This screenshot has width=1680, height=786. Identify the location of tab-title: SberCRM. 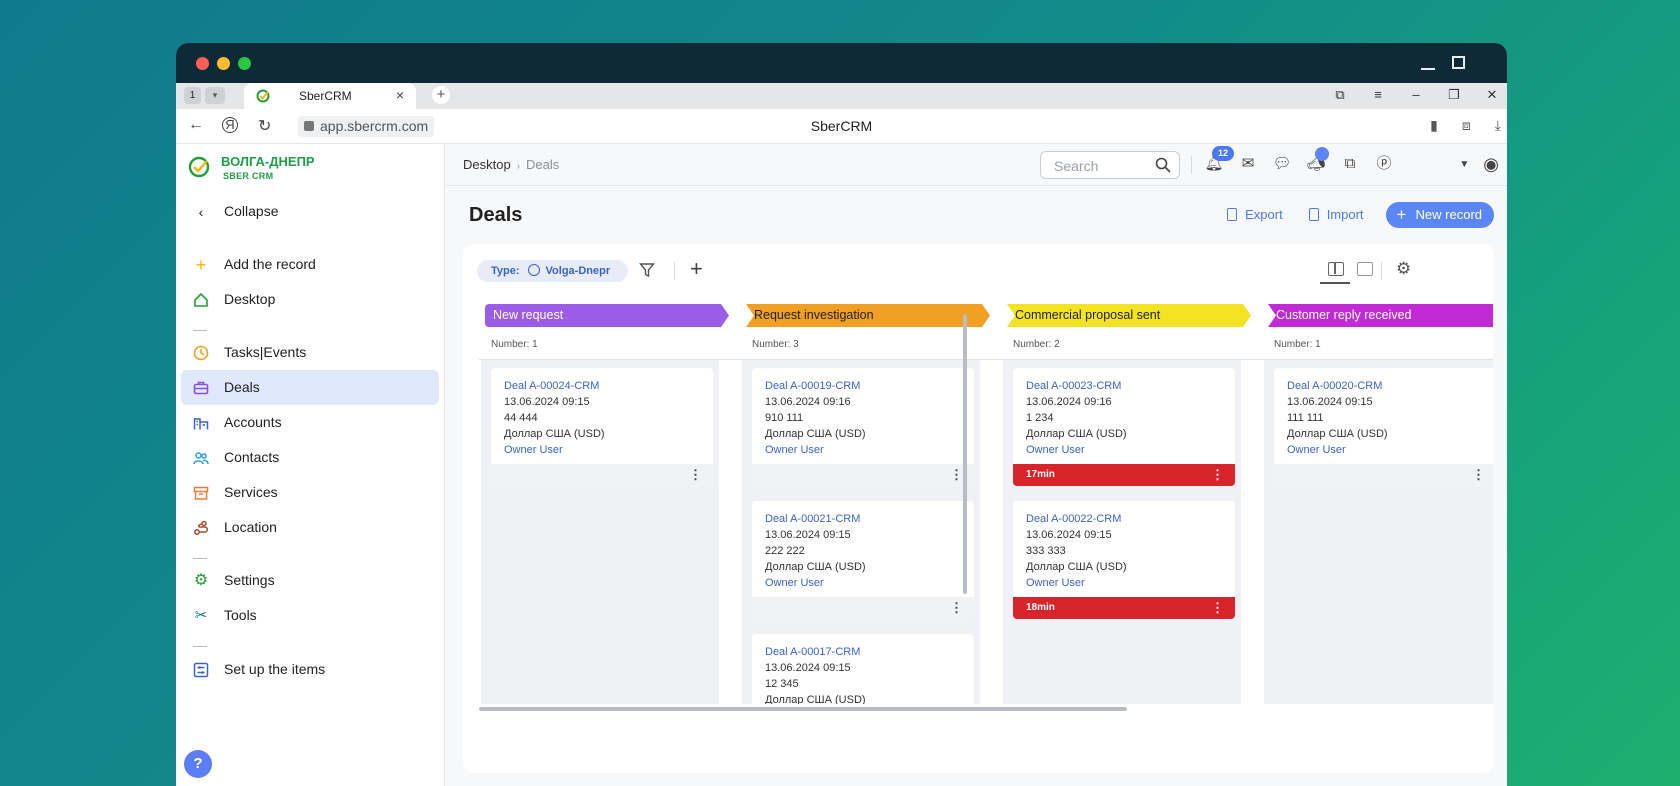
(325, 96).